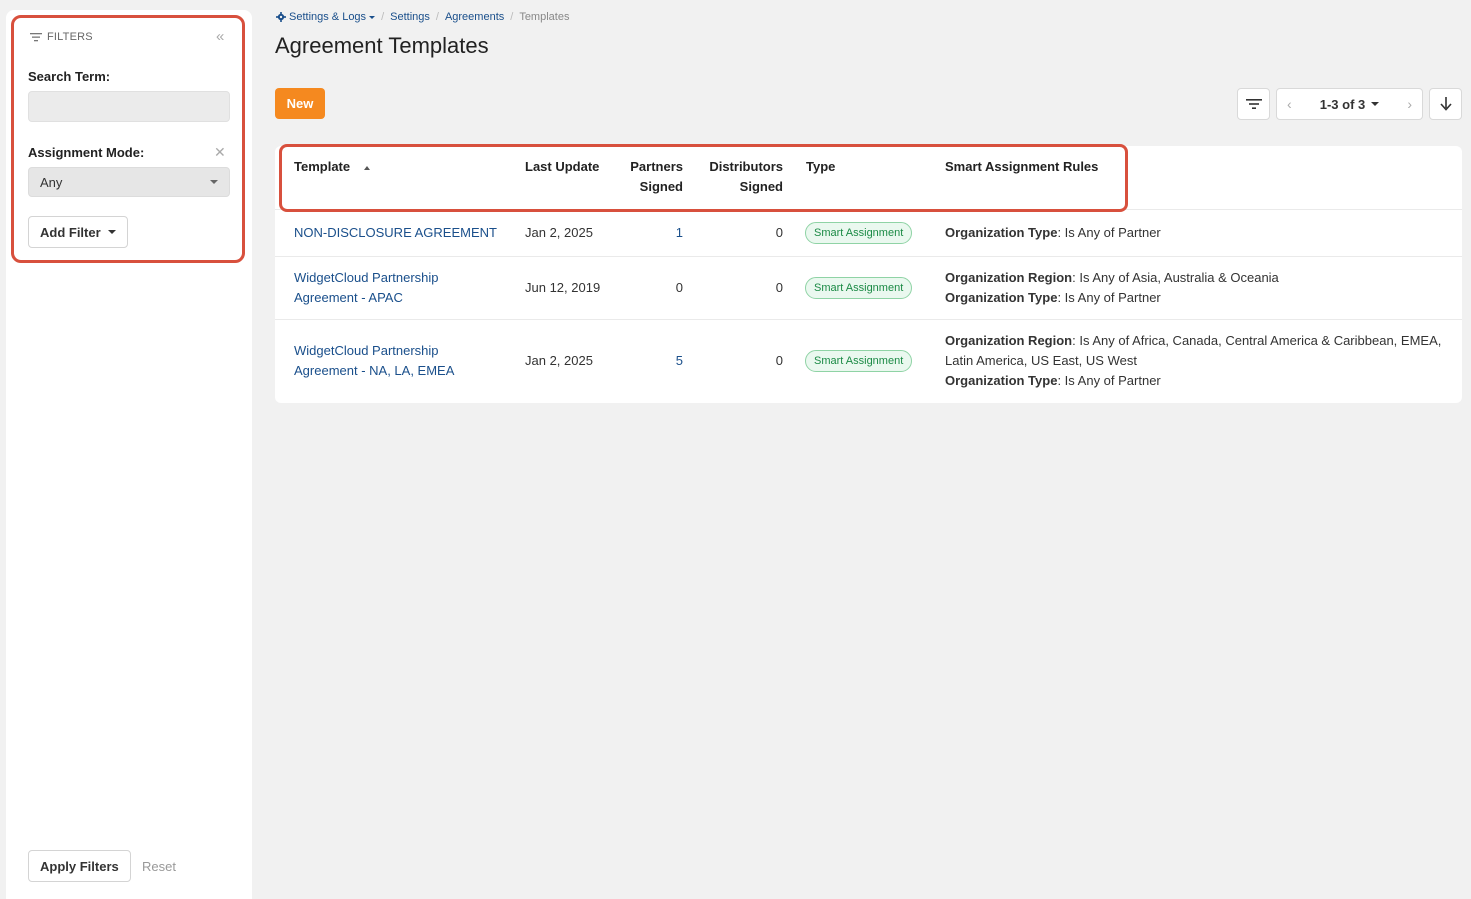  Describe the element at coordinates (366, 288) in the screenshot. I see `template-link: WidgetCloud Partnership Agreement - APAC` at that location.